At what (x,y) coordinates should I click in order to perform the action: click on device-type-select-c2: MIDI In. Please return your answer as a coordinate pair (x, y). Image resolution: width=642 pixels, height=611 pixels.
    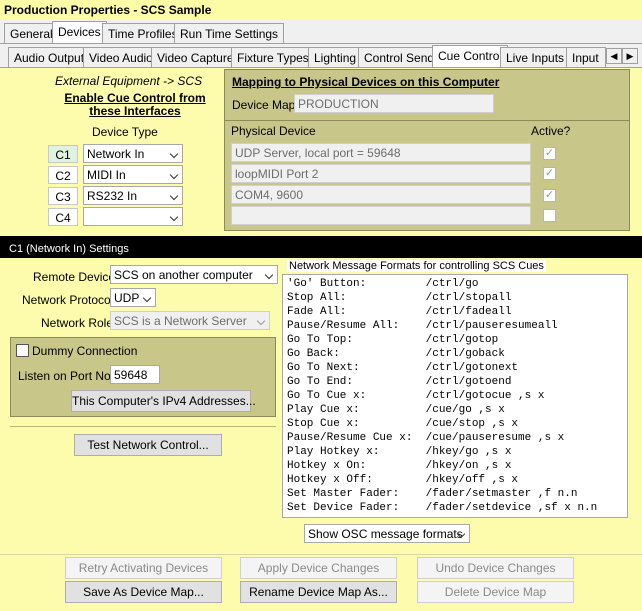
    Looking at the image, I should click on (133, 174).